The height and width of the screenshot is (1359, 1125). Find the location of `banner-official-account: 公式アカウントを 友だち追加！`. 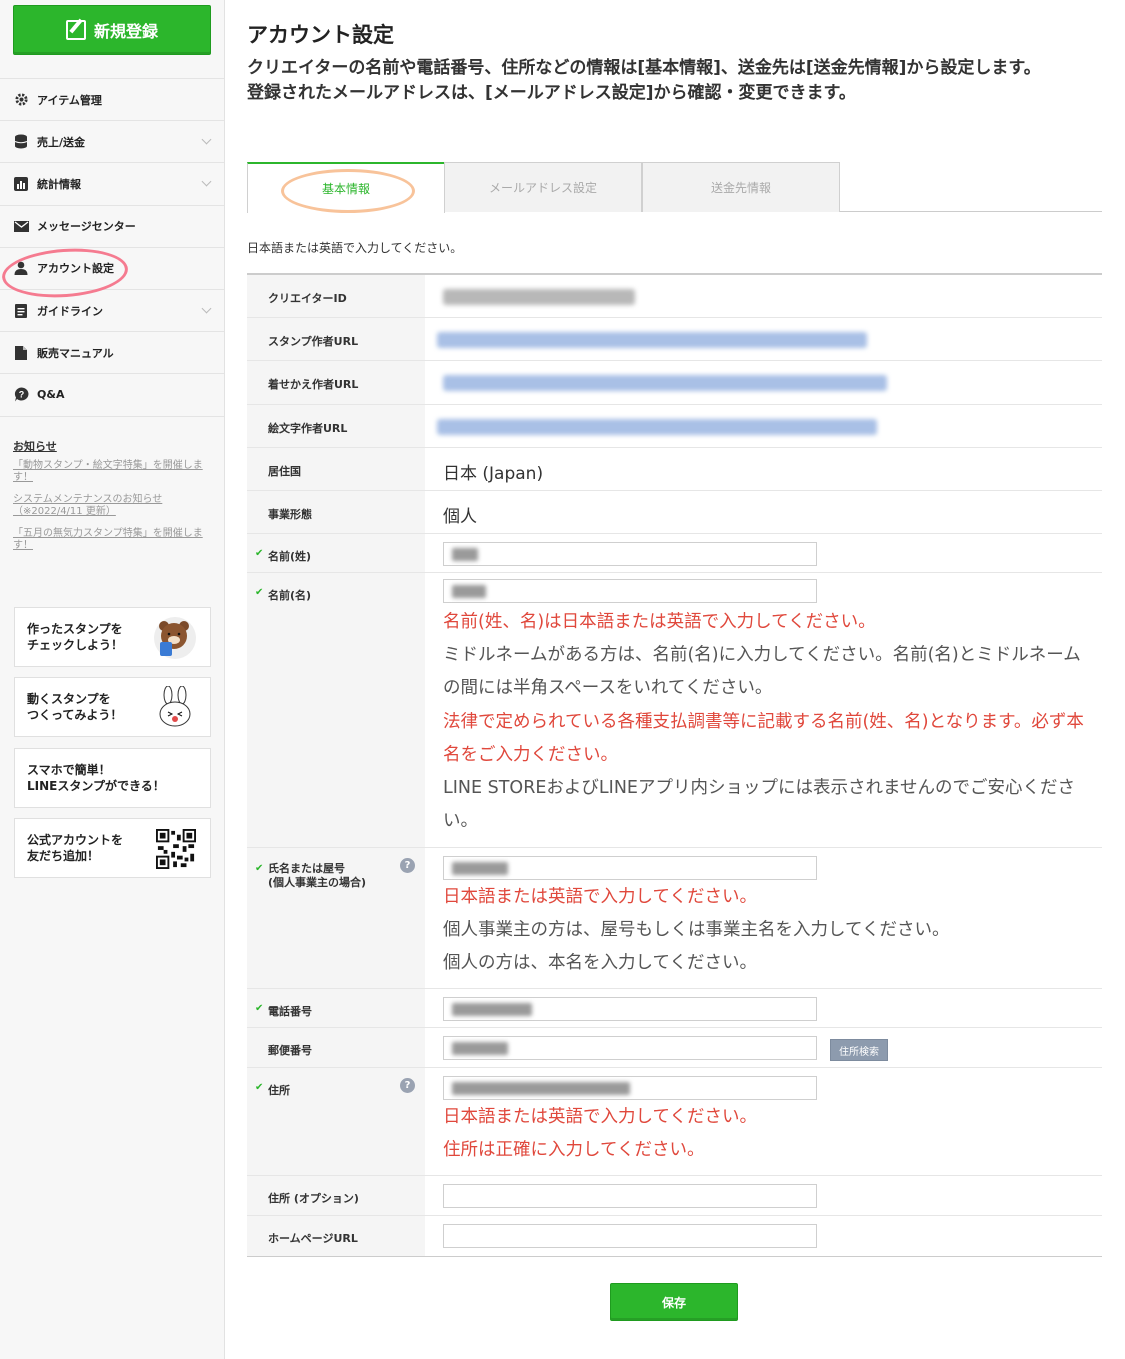

banner-official-account: 公式アカウントを 友だち追加！ is located at coordinates (112, 848).